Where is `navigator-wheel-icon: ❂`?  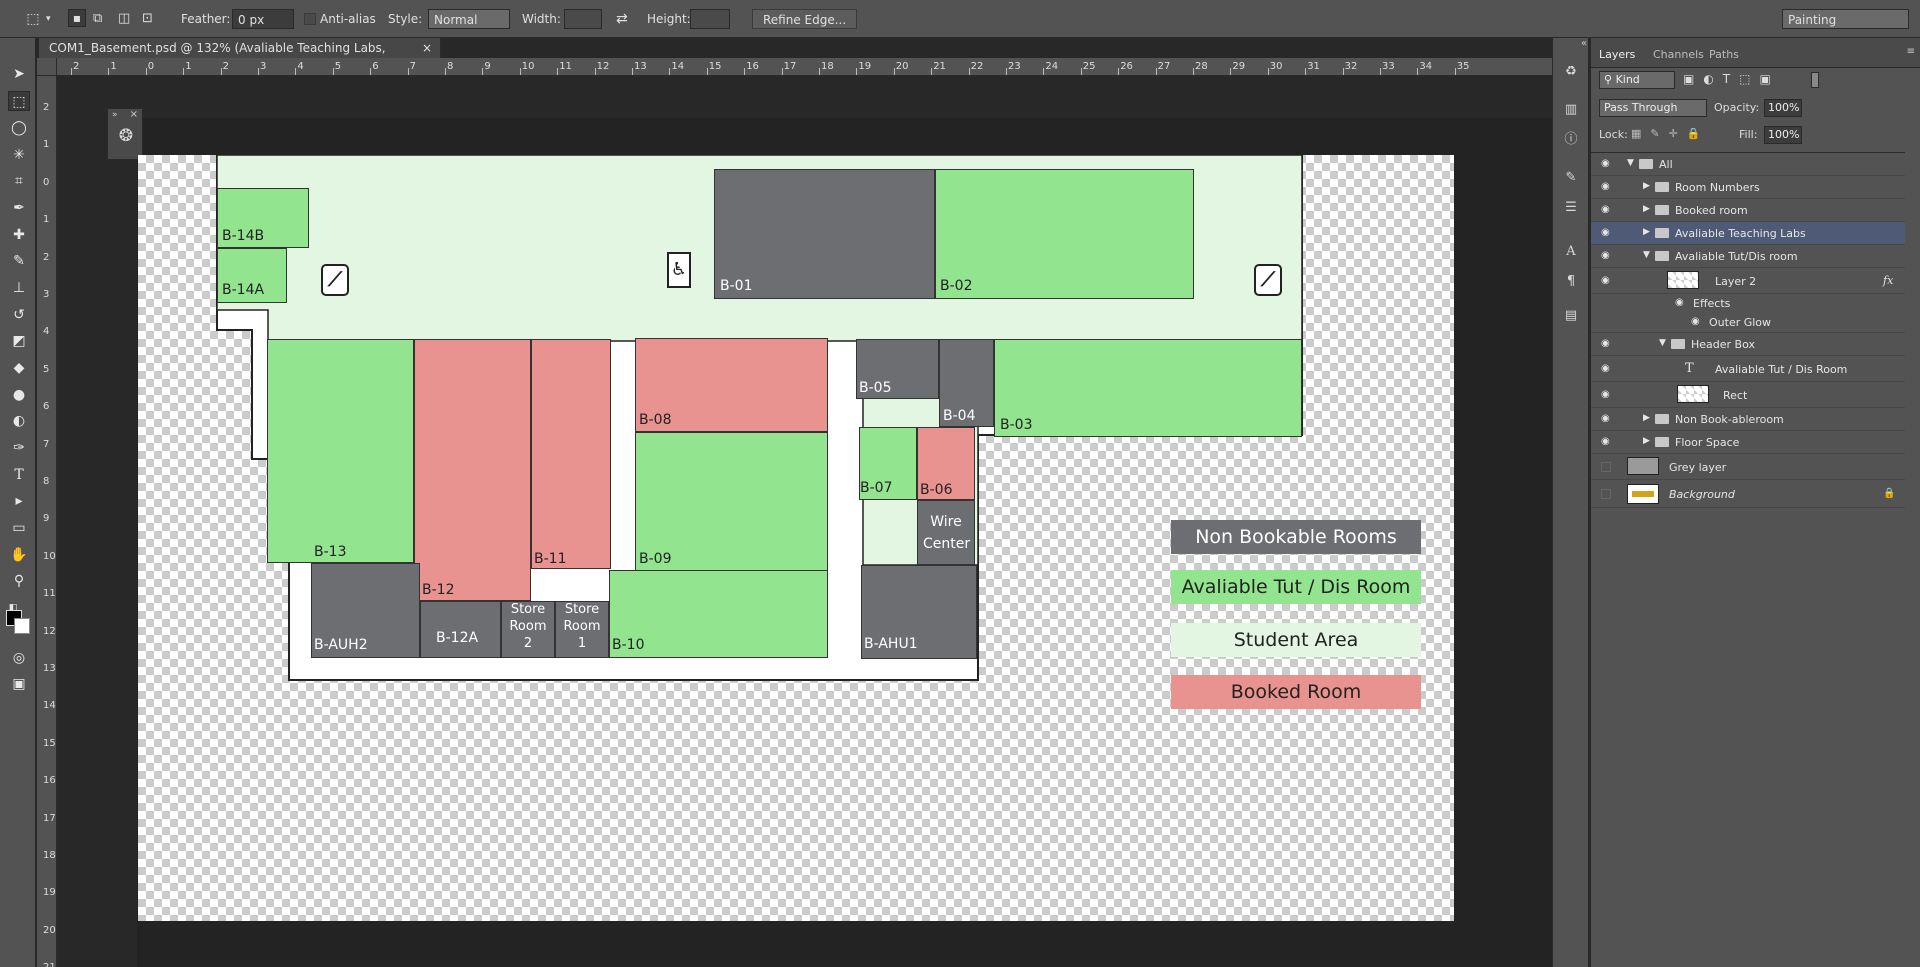 navigator-wheel-icon: ❂ is located at coordinates (126, 136).